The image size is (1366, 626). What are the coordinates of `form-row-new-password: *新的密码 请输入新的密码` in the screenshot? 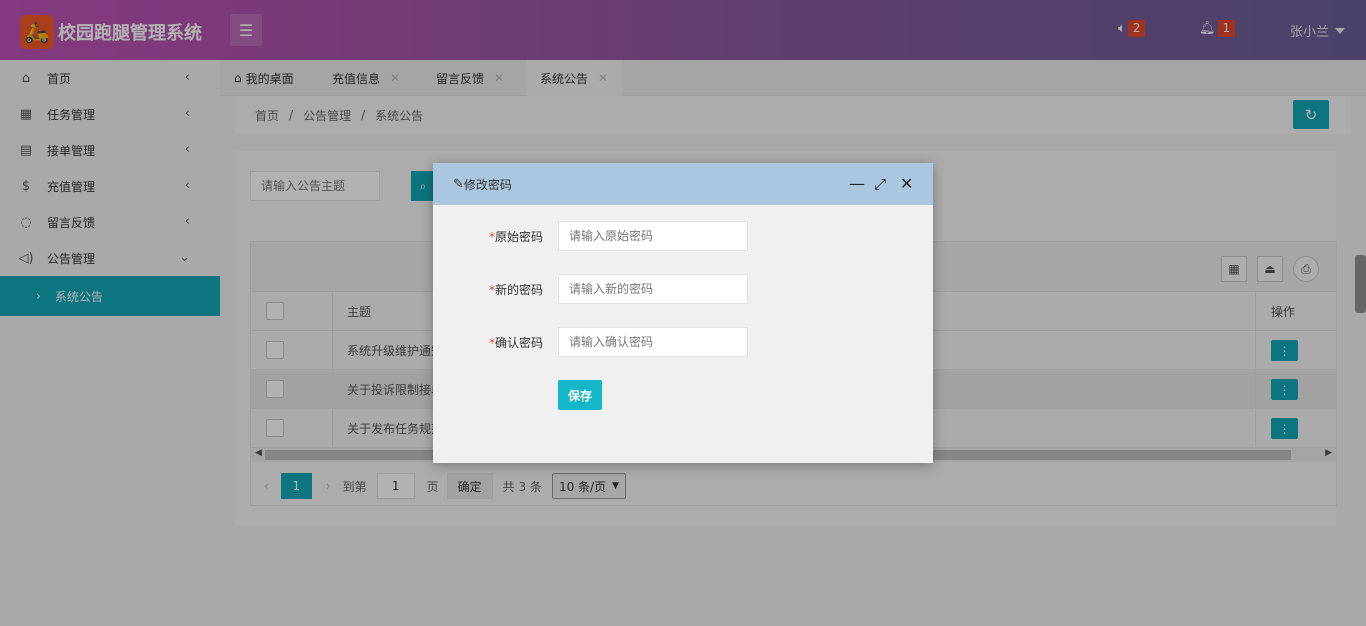 It's located at (683, 289).